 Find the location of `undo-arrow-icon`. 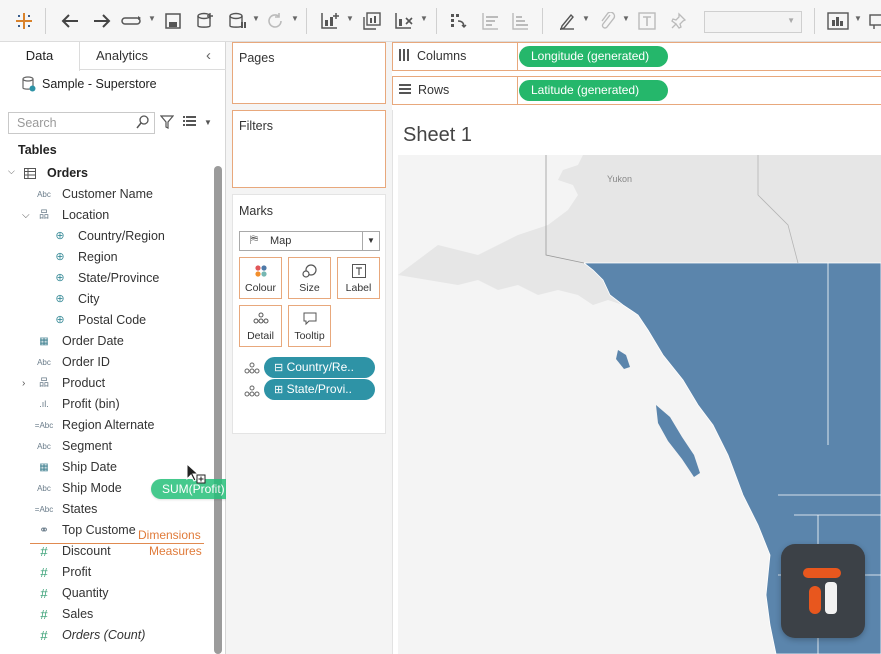

undo-arrow-icon is located at coordinates (70, 21).